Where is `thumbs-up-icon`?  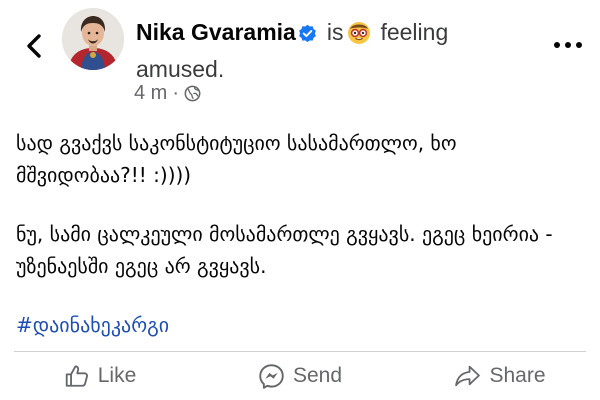 thumbs-up-icon is located at coordinates (76, 376).